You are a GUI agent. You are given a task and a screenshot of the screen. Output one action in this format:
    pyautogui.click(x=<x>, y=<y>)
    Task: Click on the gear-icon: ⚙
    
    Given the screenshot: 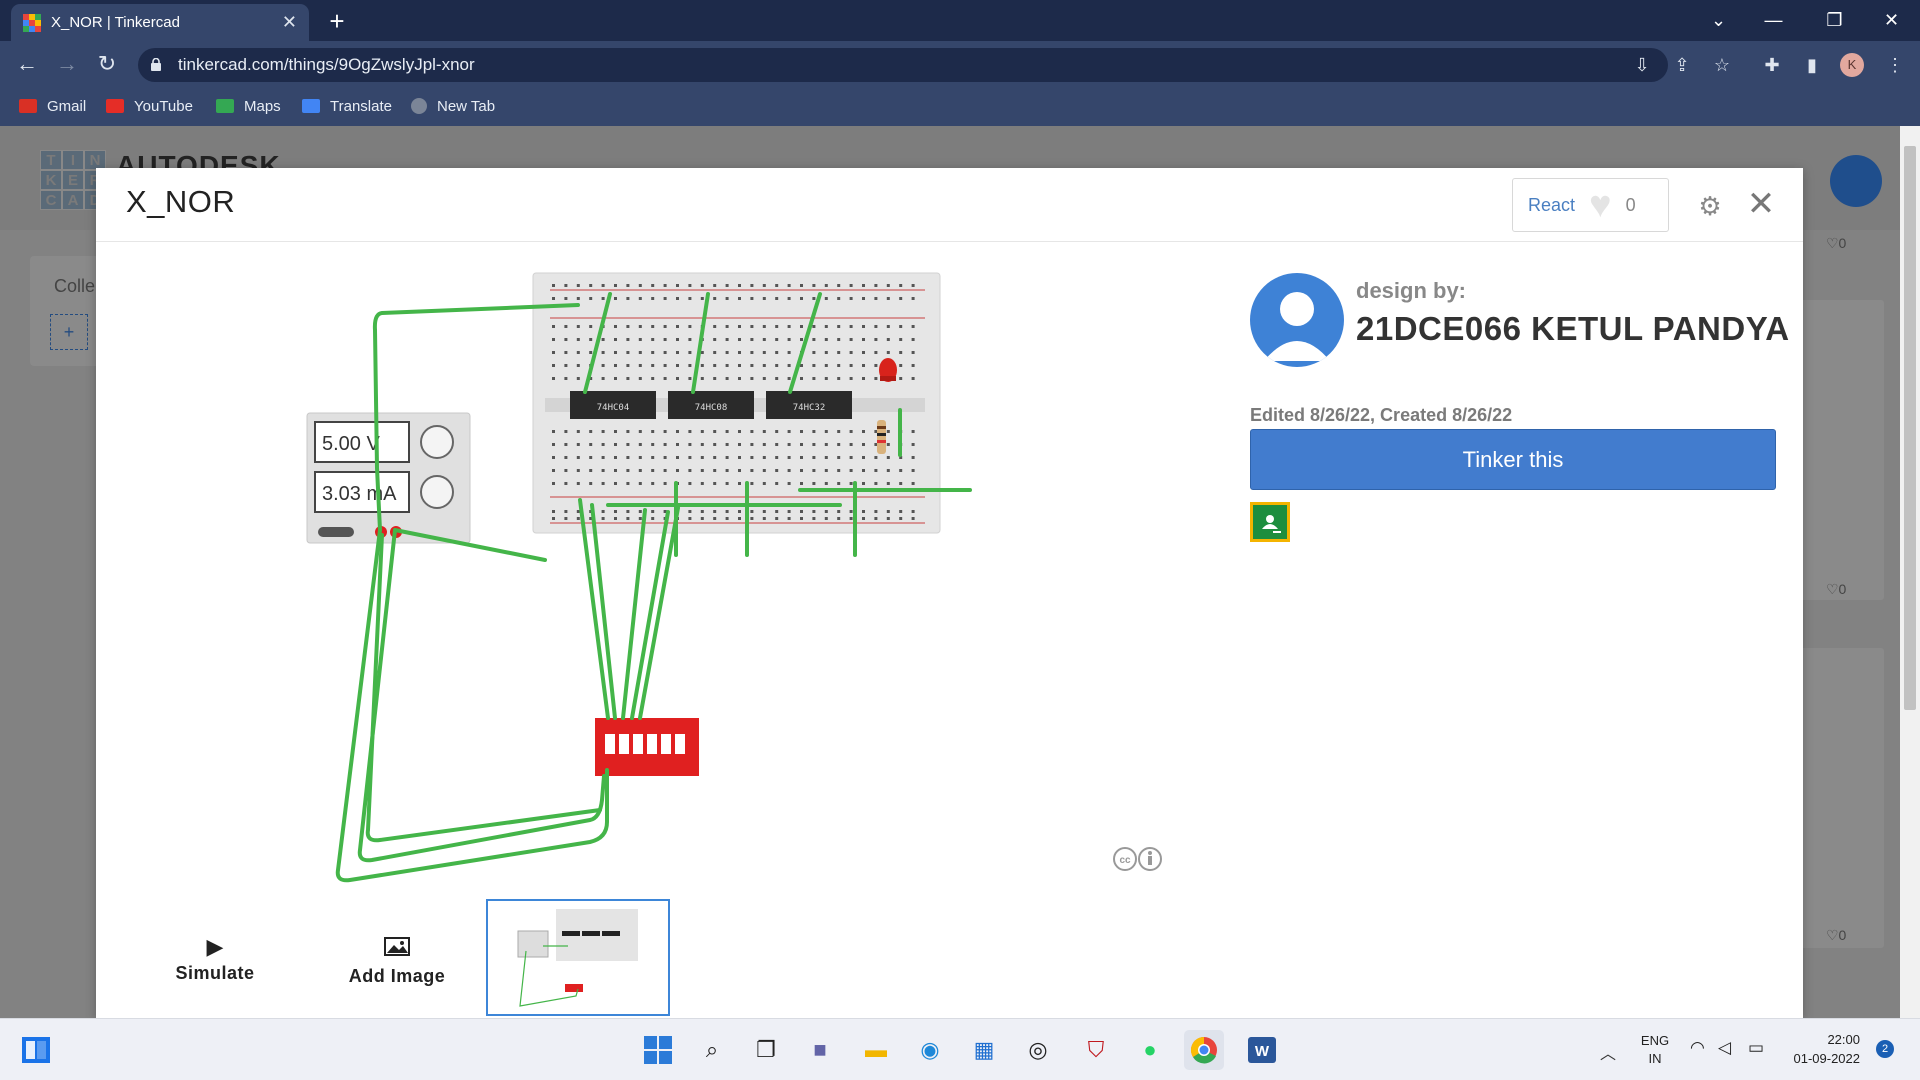 What is the action you would take?
    pyautogui.click(x=1710, y=206)
    